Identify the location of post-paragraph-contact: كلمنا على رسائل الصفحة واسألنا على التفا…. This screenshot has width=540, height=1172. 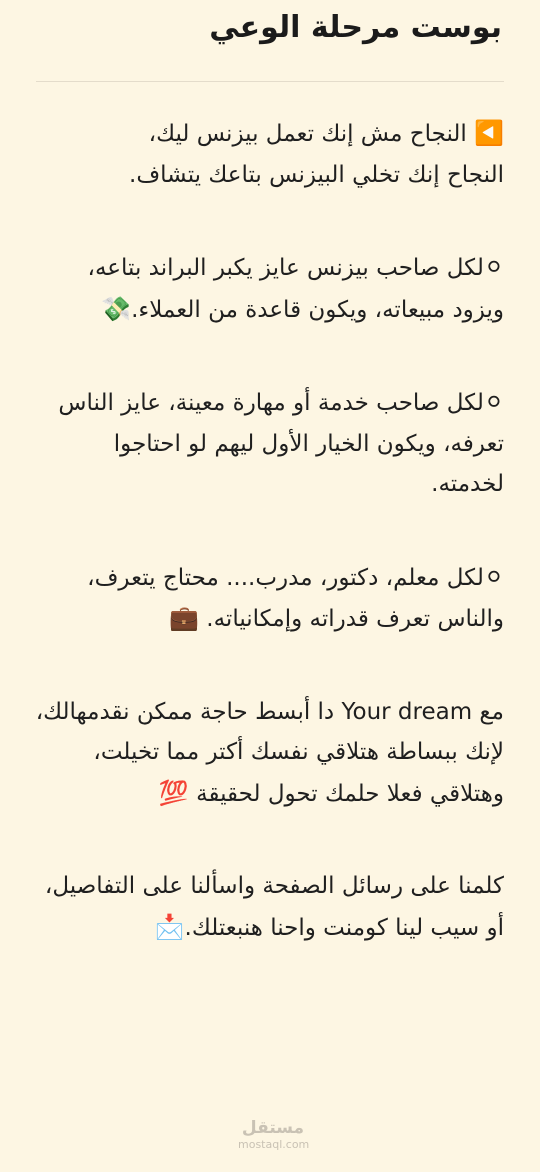
(269, 907).